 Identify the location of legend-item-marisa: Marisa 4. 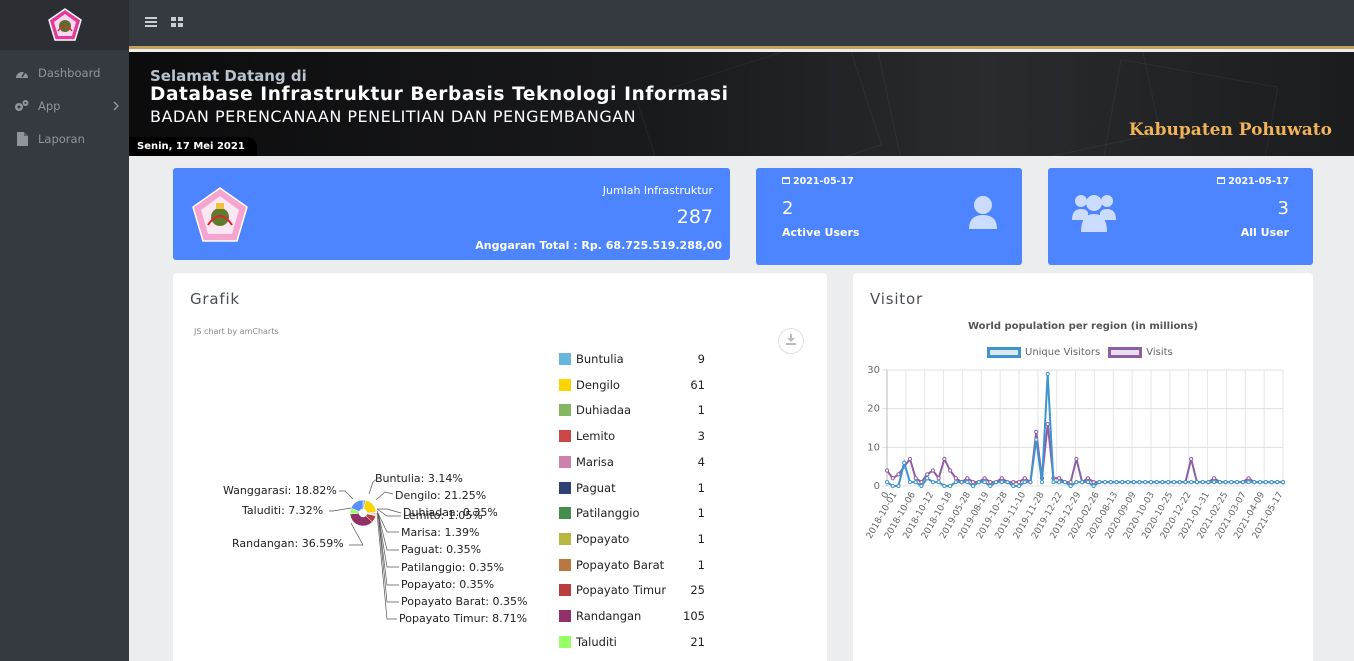
(632, 462).